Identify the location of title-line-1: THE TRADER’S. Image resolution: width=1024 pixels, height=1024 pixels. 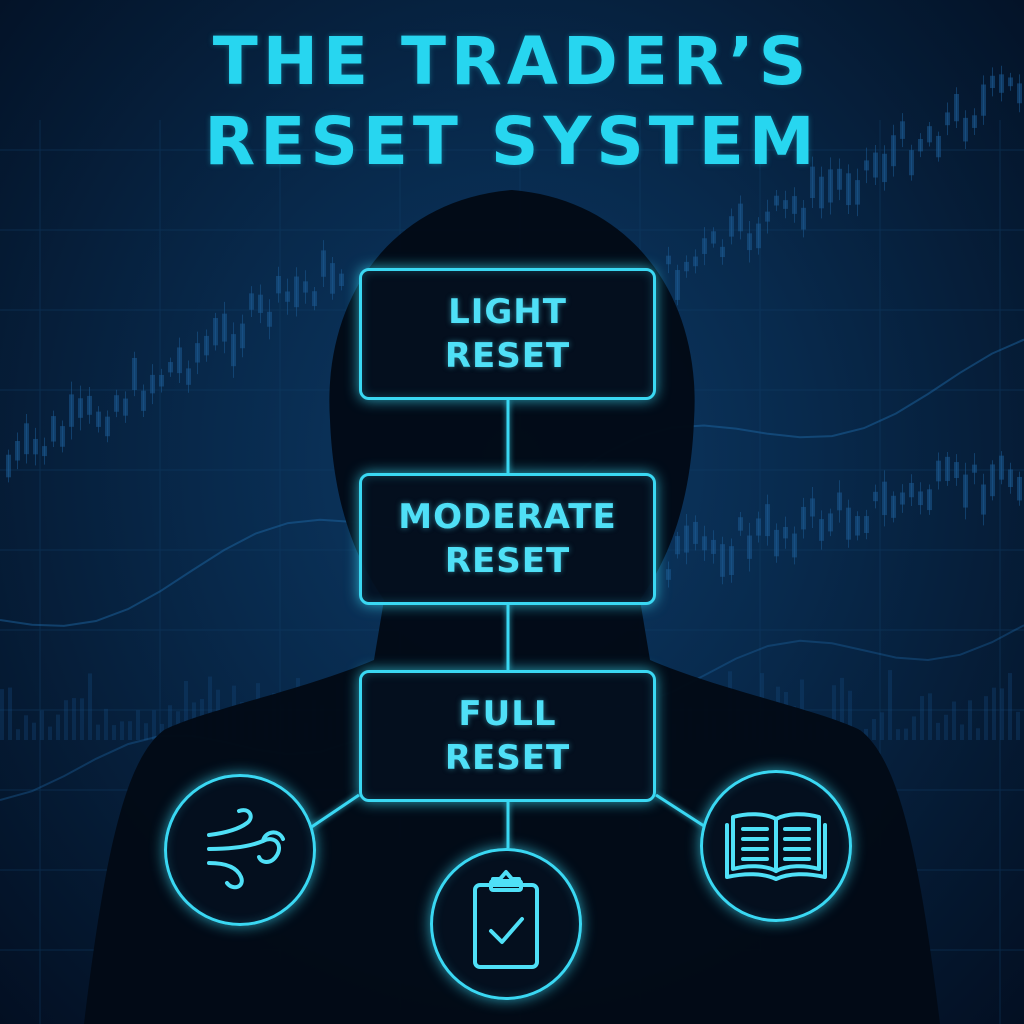
(512, 61).